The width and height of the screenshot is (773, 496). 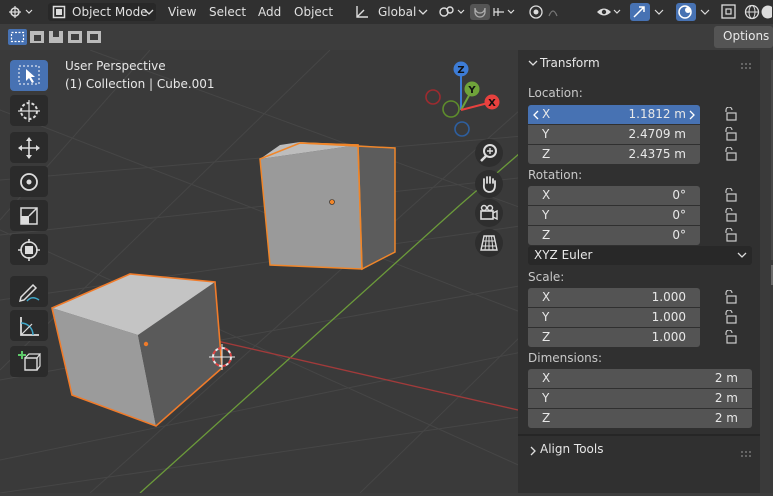 What do you see at coordinates (29, 361) in the screenshot?
I see `tool-add-cube` at bounding box center [29, 361].